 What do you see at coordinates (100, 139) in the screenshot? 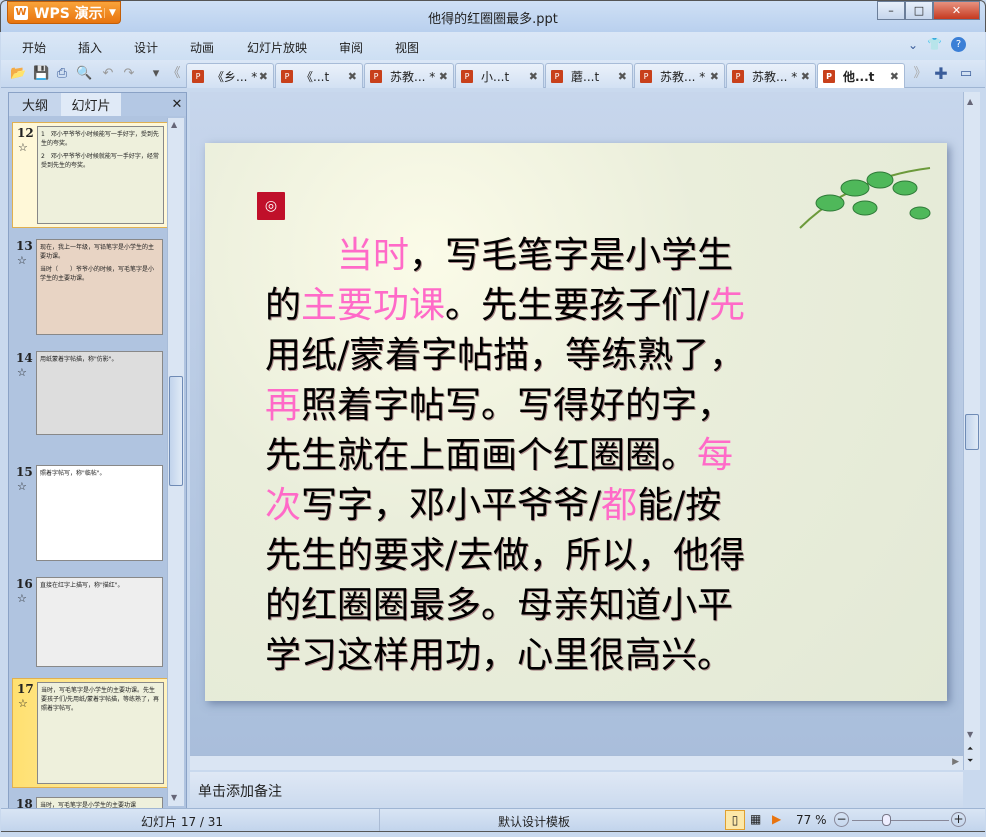
I see `thumb-text: 1 邓小平爷爷小时候能写一手好字，受到先生的夸奖。` at bounding box center [100, 139].